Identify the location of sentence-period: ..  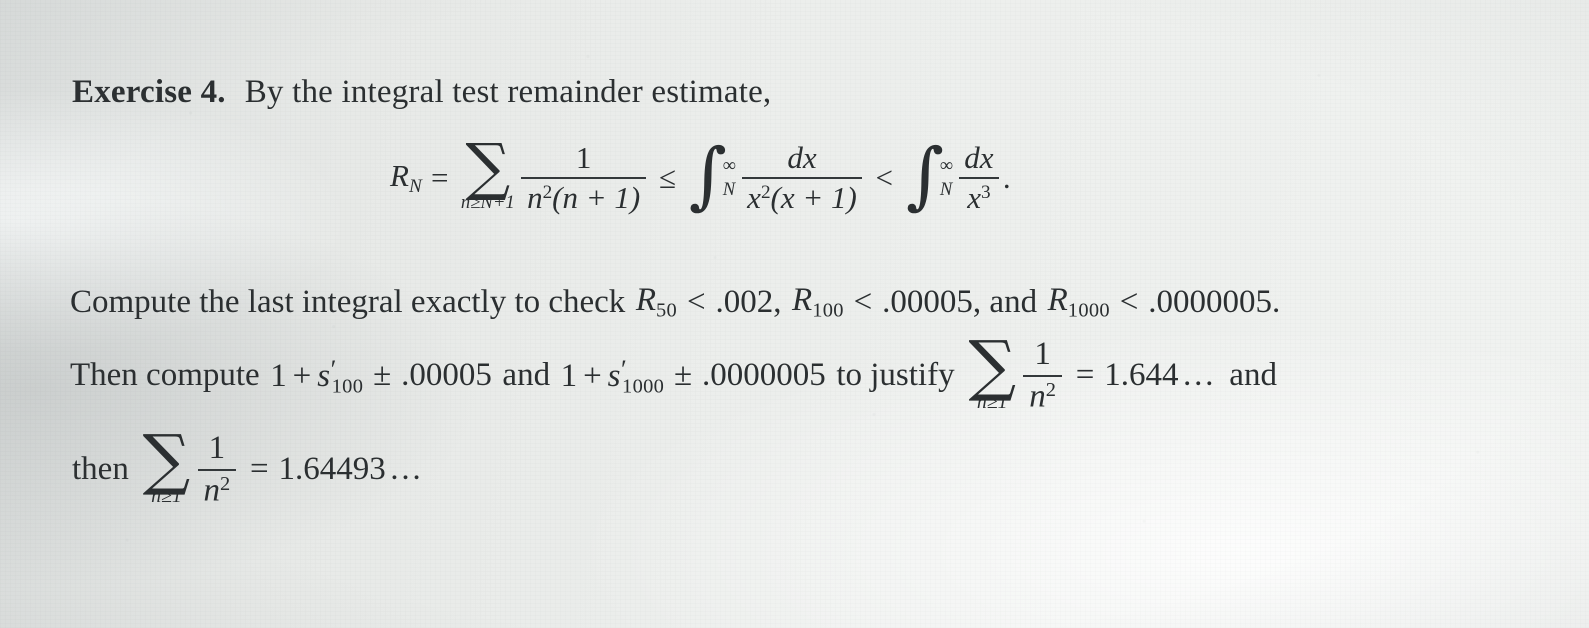
(1276, 301).